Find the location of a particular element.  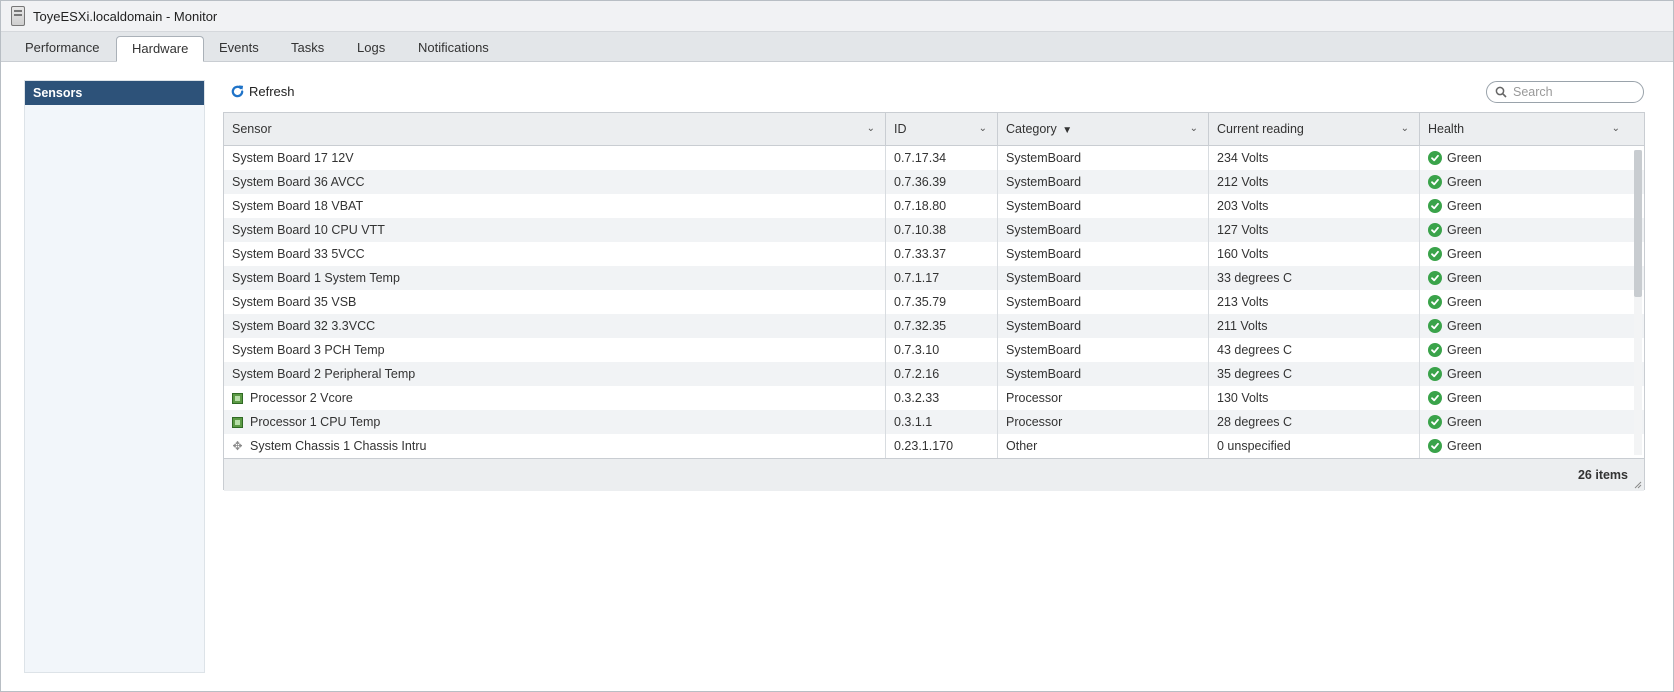

column-header-id: ID ⌄ is located at coordinates (942, 129).